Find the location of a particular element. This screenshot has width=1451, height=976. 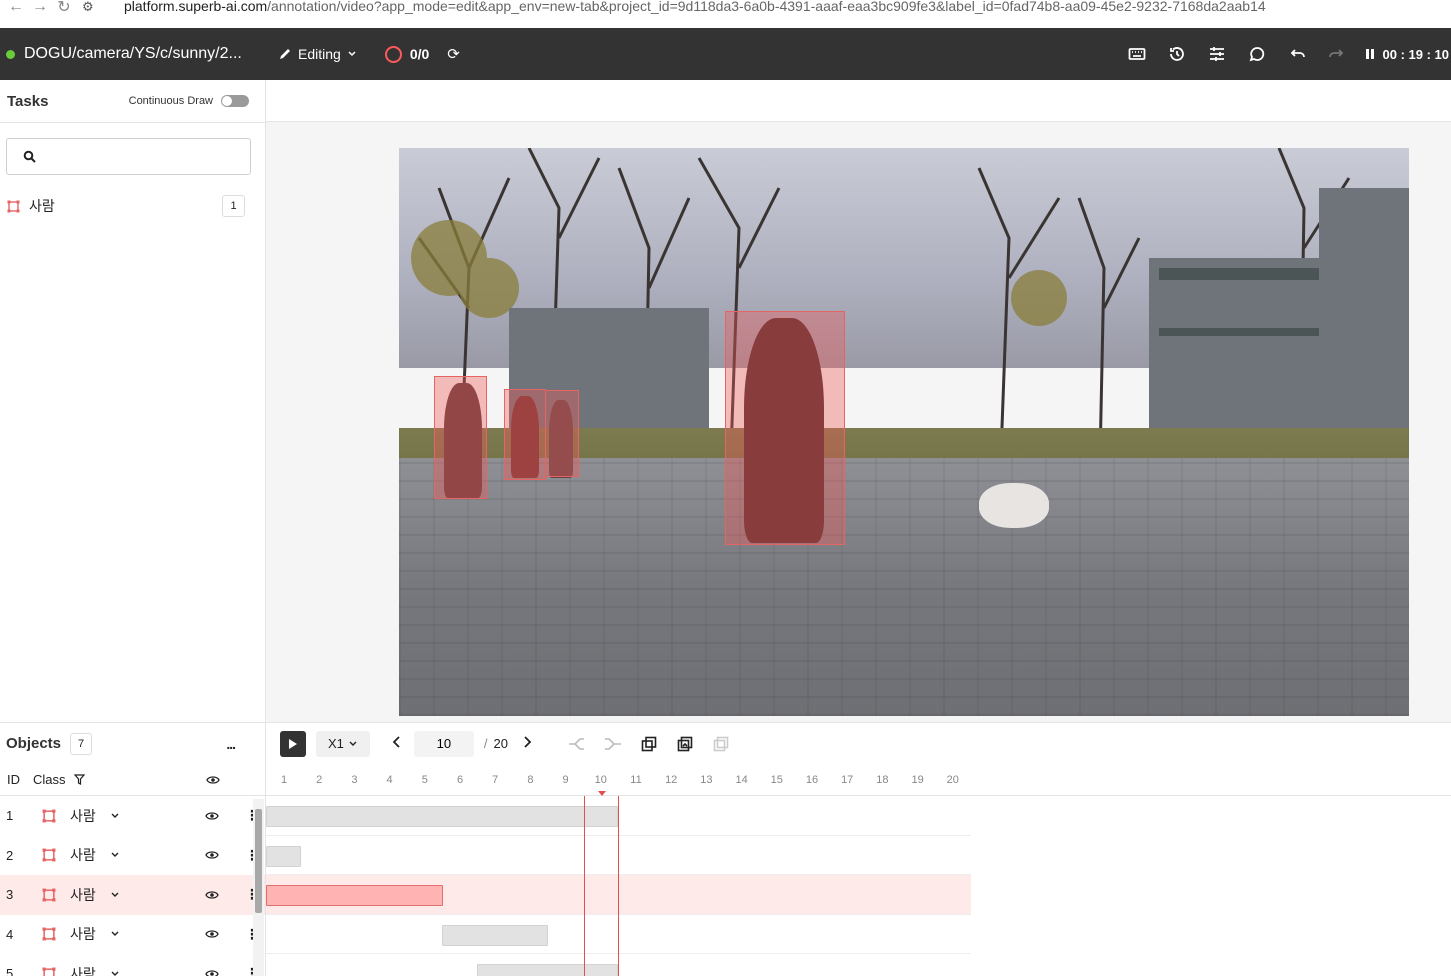

comment-icon is located at coordinates (1257, 54).